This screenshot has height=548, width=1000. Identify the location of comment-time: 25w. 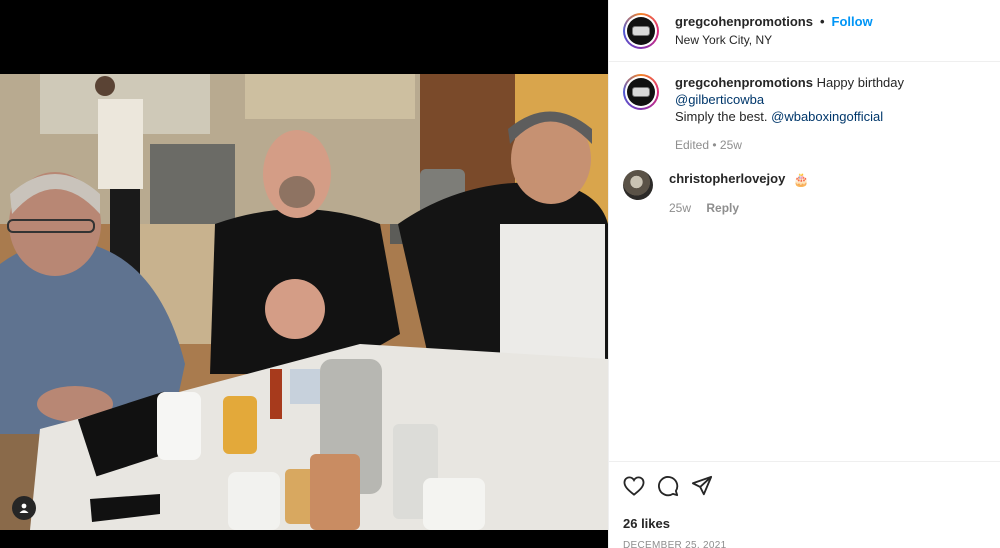
(680, 208).